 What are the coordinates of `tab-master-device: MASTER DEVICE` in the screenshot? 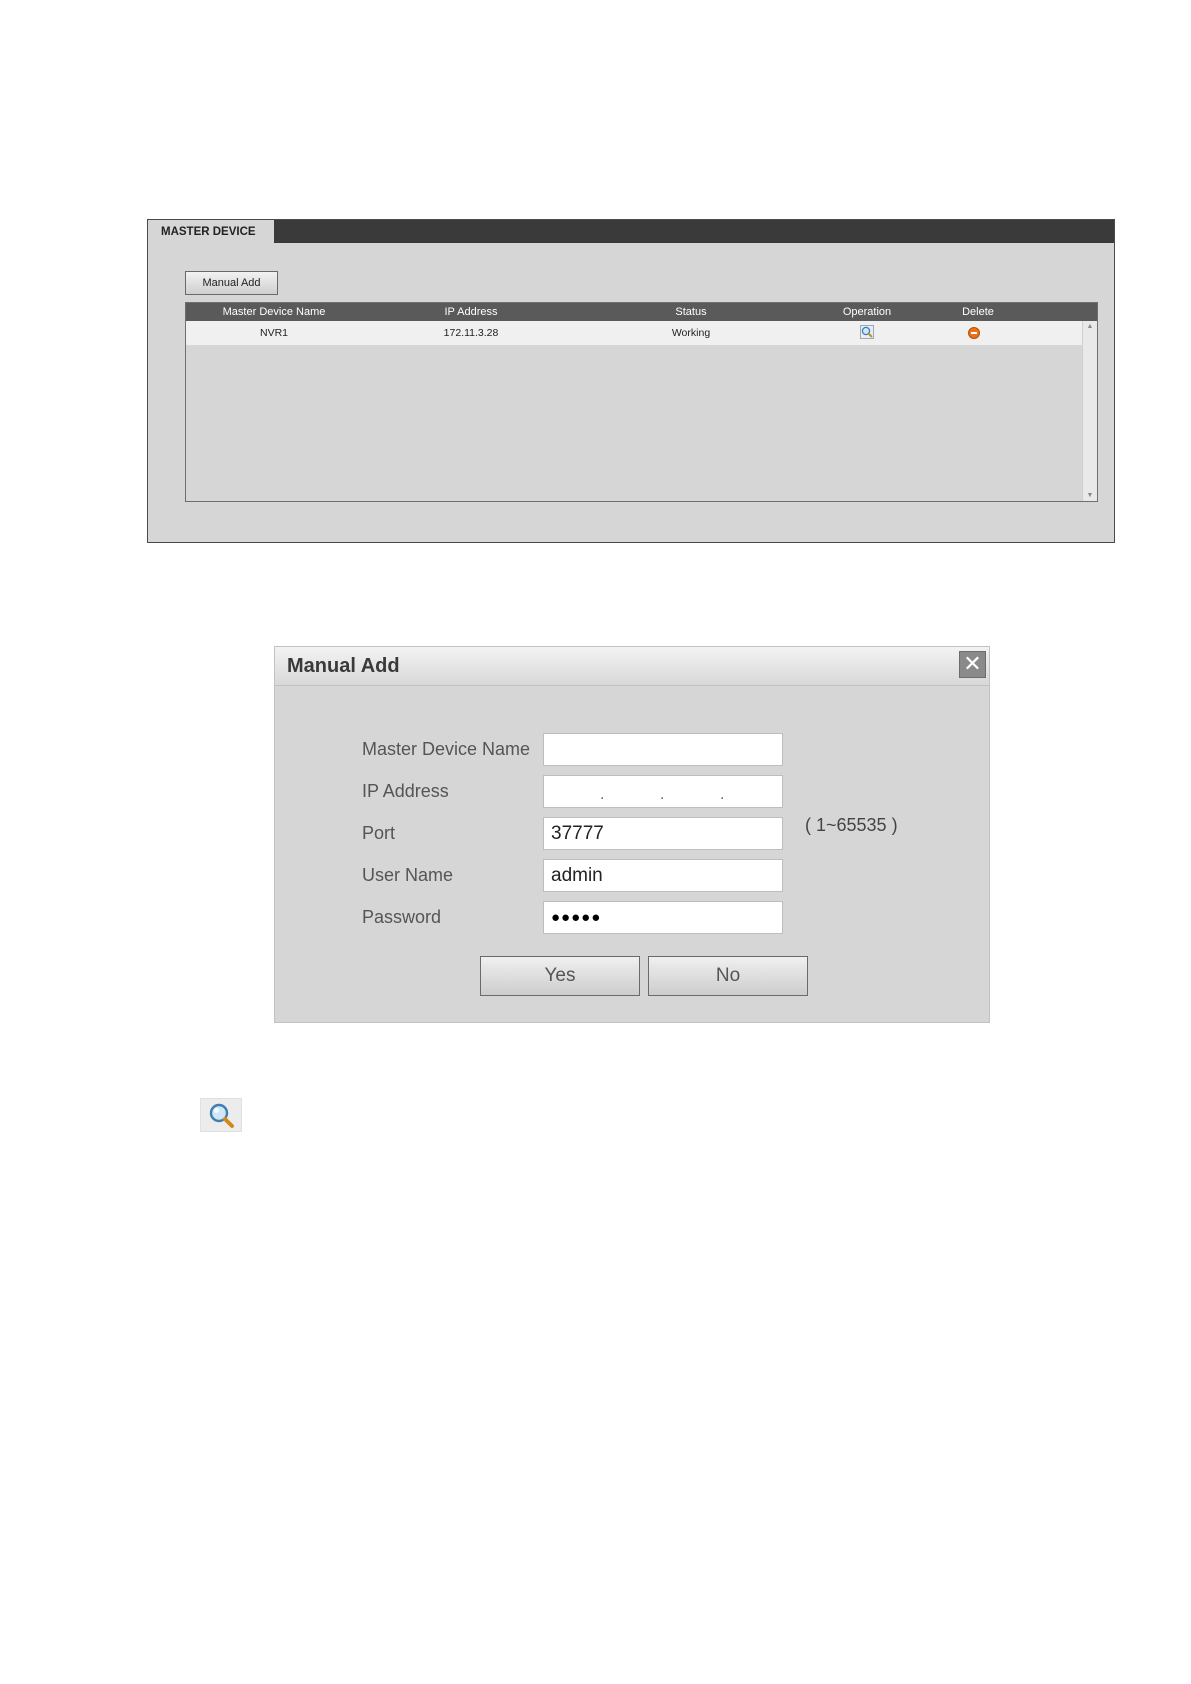 It's located at (211, 232).